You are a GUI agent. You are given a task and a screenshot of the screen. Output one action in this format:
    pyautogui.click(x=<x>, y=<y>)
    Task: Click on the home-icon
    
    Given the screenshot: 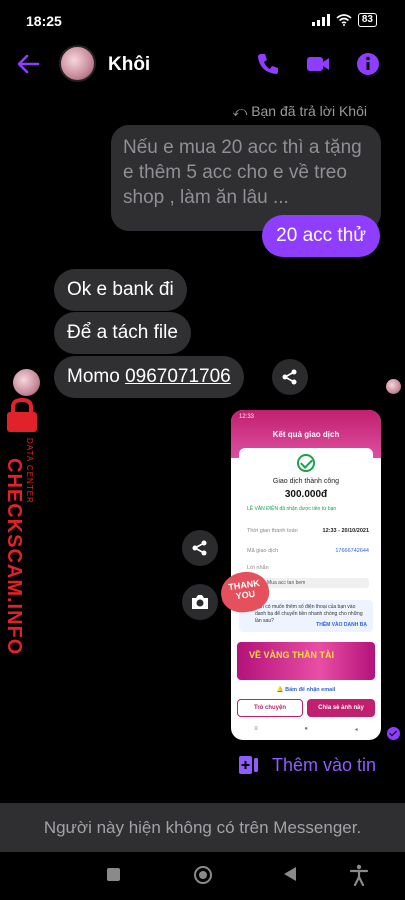 What is the action you would take?
    pyautogui.click(x=203, y=875)
    